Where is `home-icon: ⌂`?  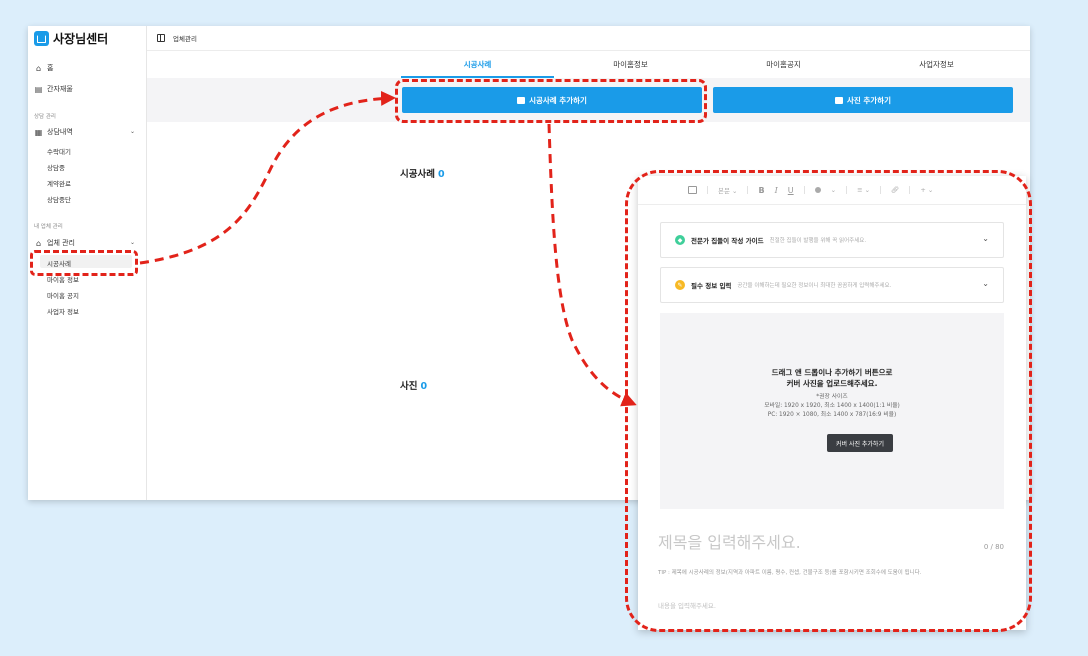 home-icon: ⌂ is located at coordinates (38, 68).